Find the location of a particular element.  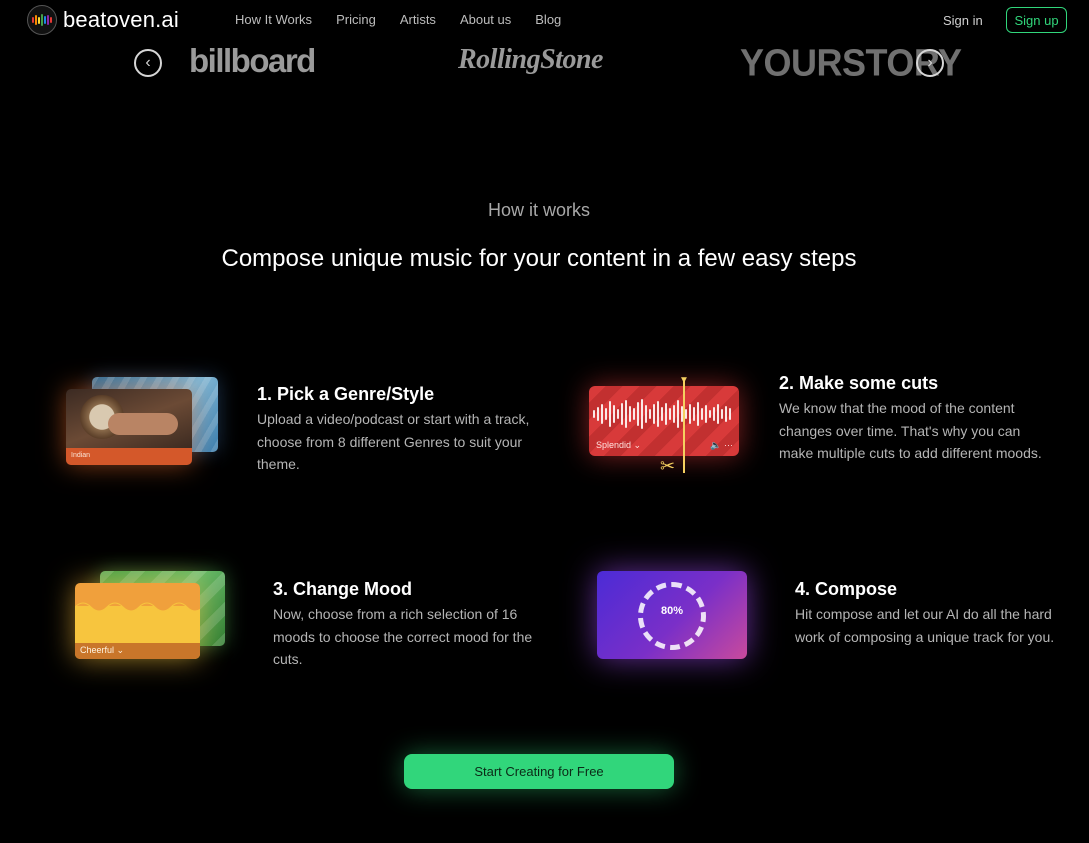

waveform-card: Splendid ⌄ 🔈 ··· is located at coordinates (664, 421).